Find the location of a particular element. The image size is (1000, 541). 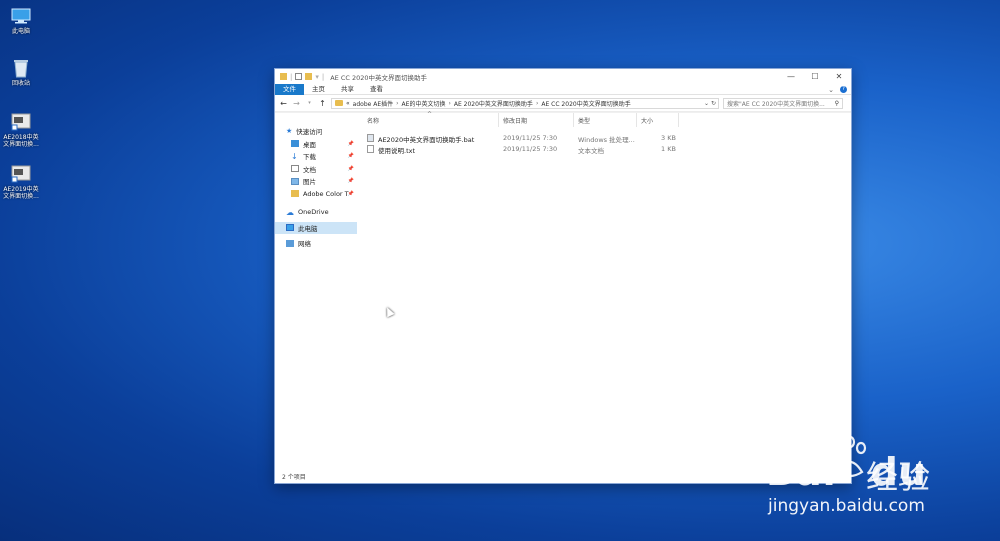

help-icon: ? is located at coordinates (843, 89).